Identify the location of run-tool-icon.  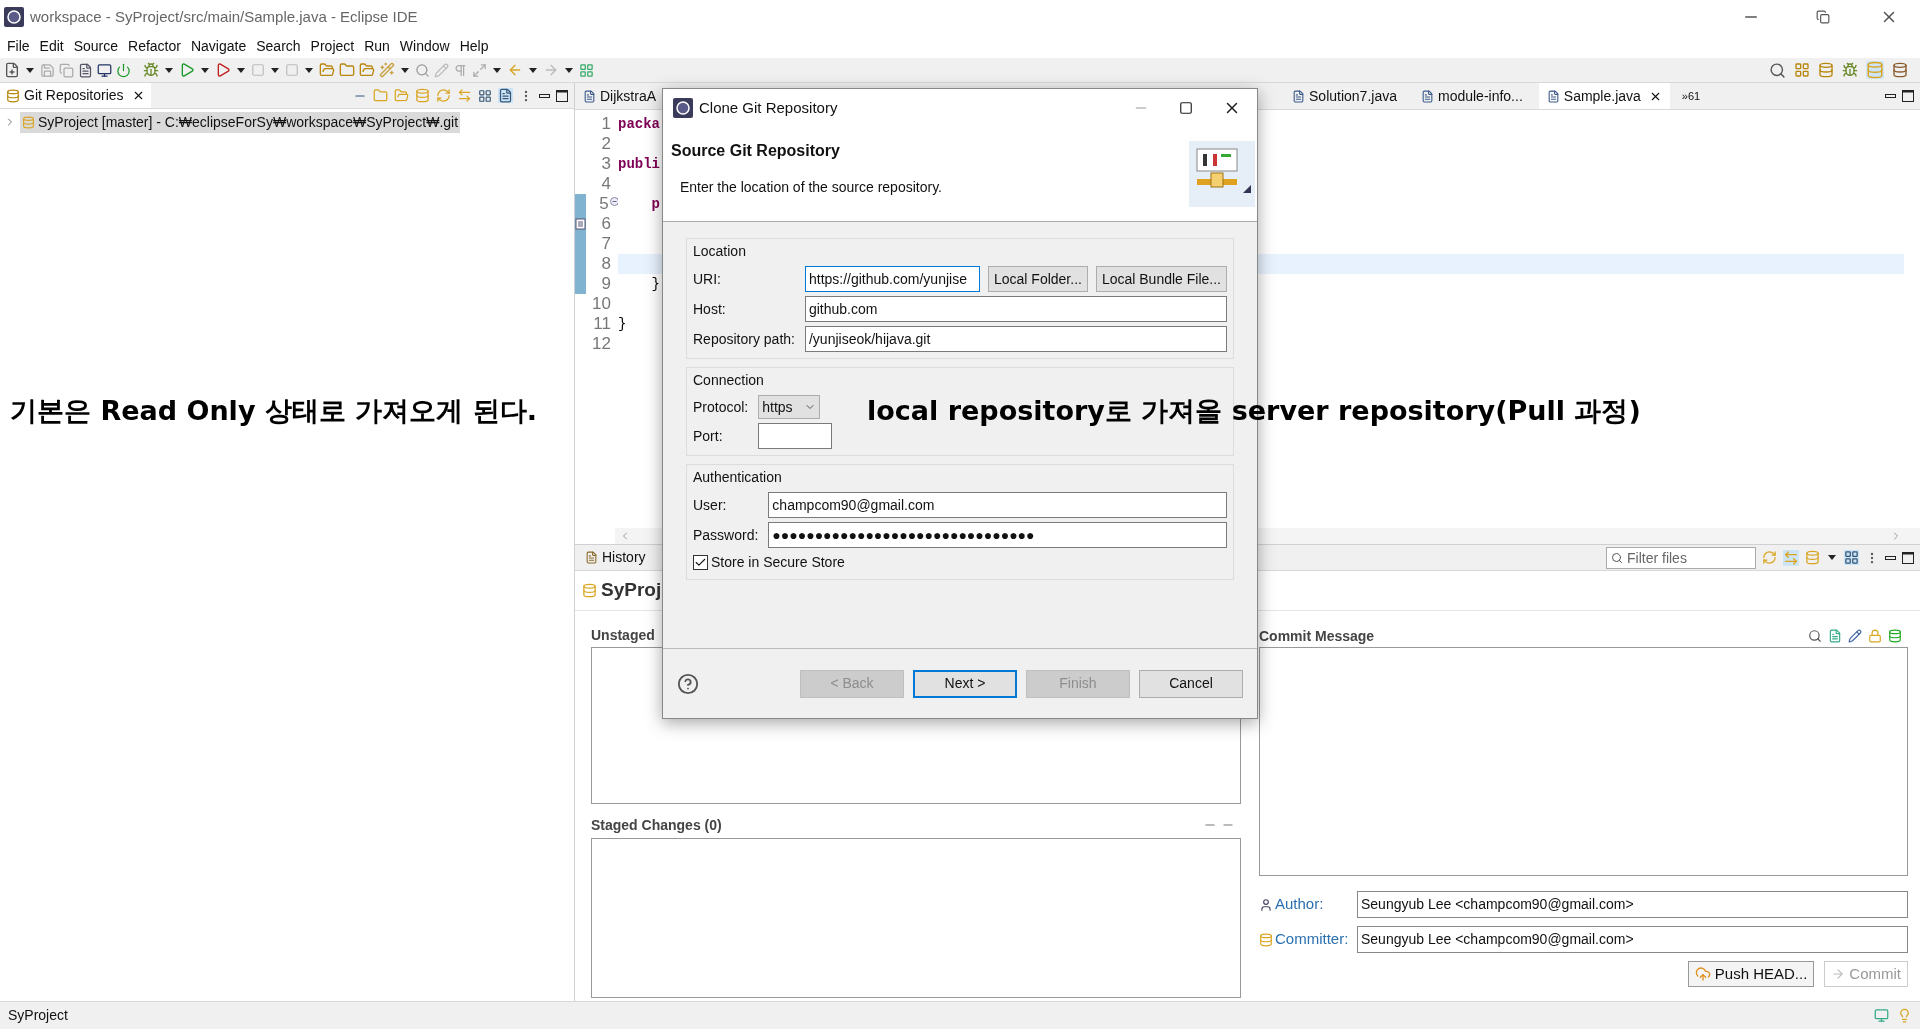
(223, 70).